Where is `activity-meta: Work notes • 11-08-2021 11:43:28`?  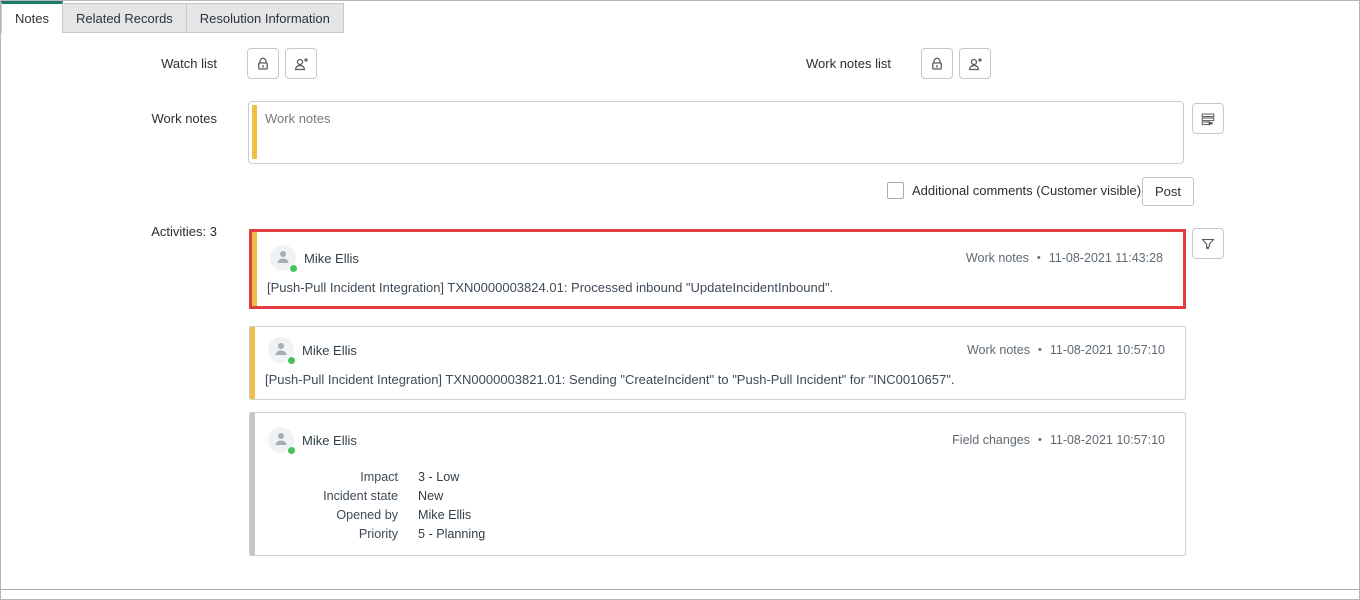
activity-meta: Work notes • 11-08-2021 11:43:28 is located at coordinates (1064, 258).